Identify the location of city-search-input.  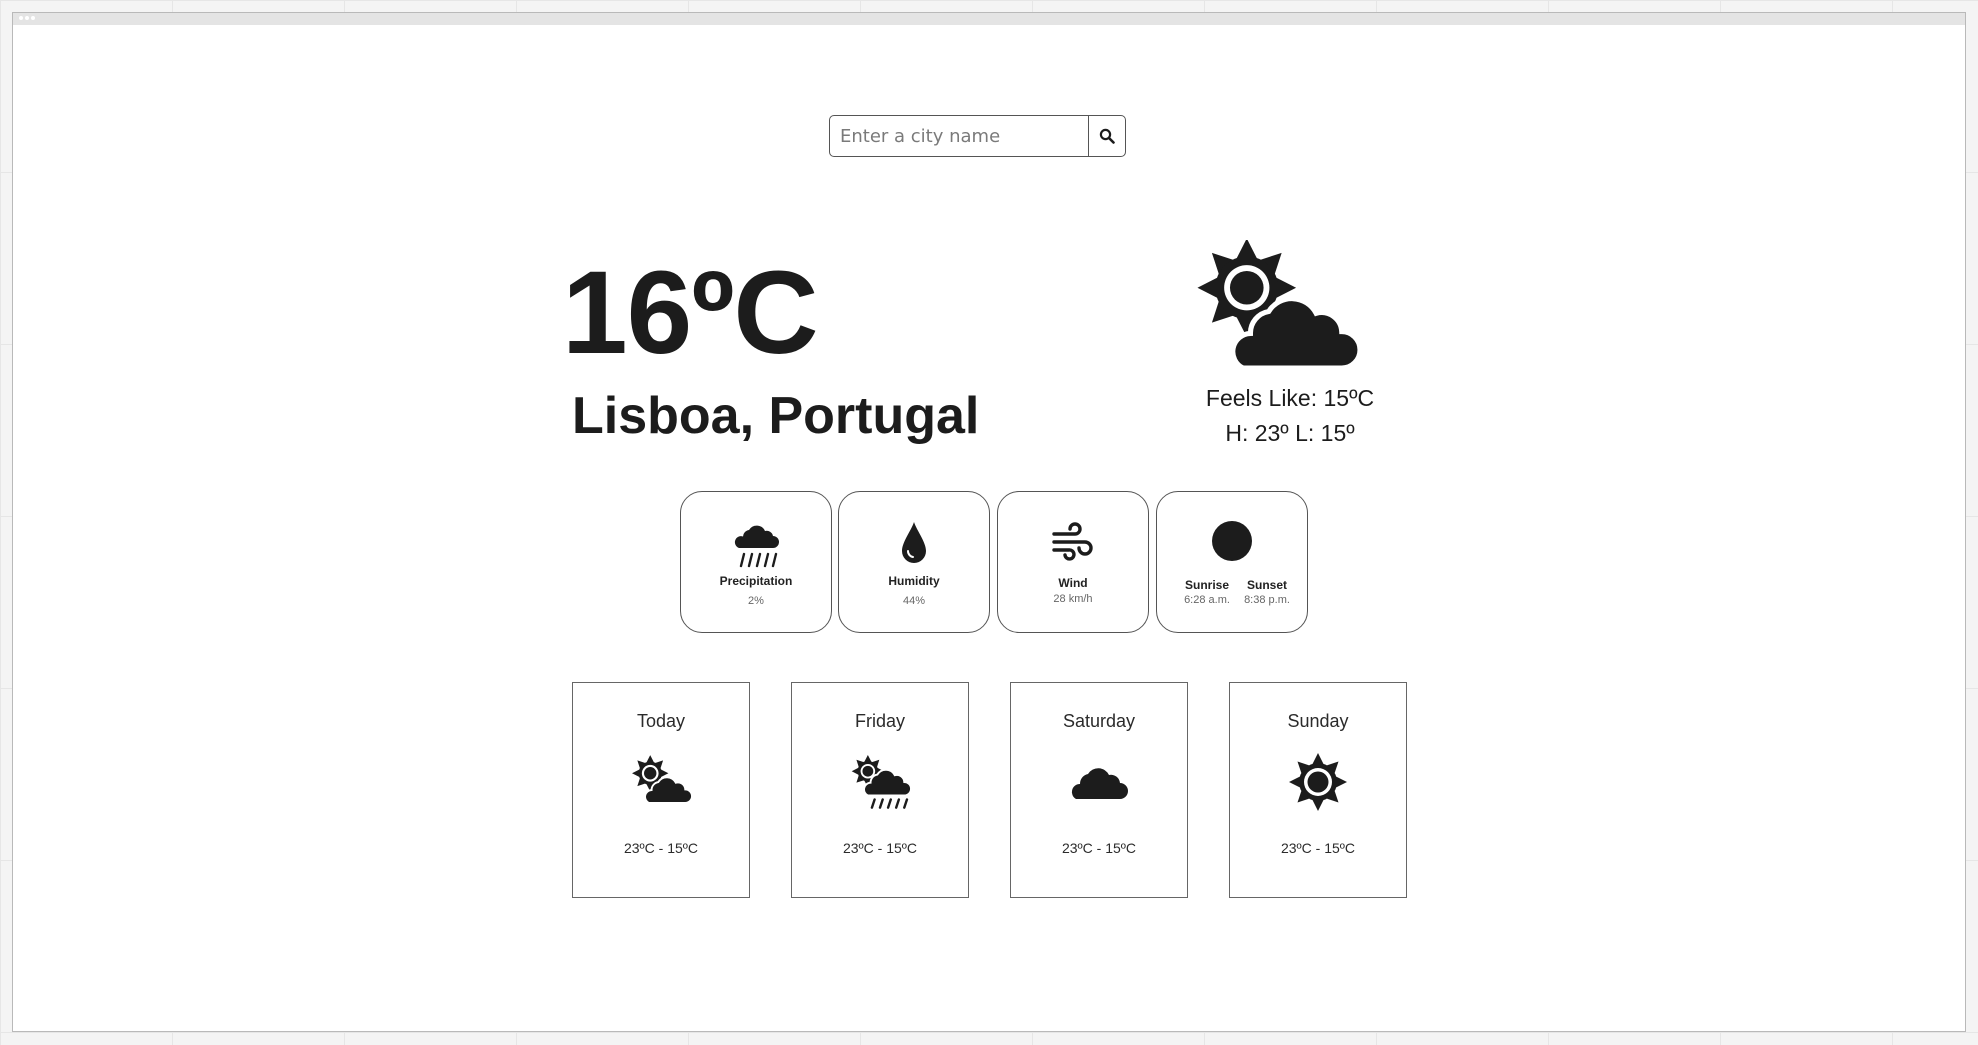
(959, 136).